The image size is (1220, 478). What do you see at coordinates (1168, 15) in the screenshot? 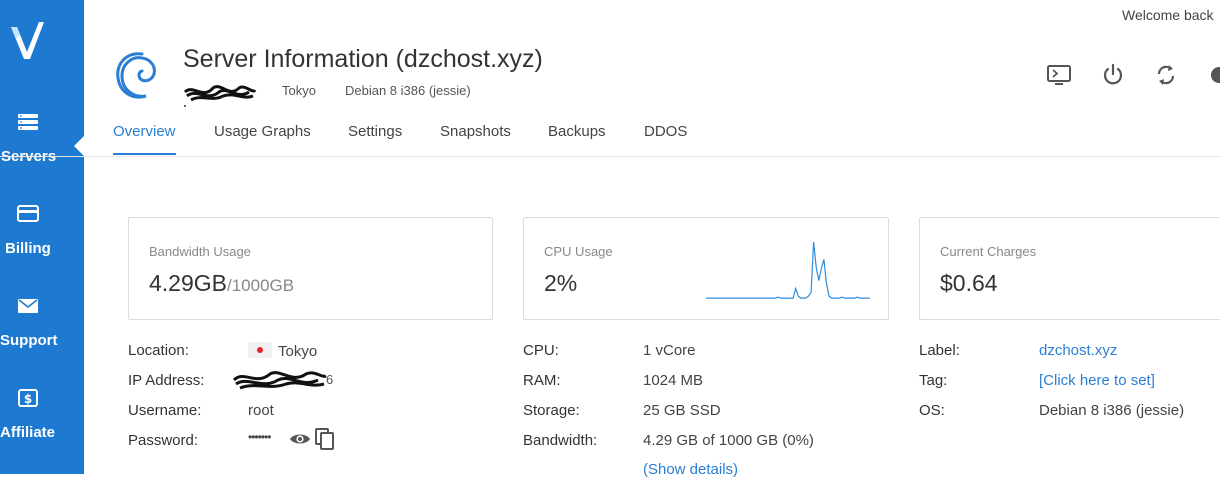
I see `welcome-text: Welcome back` at bounding box center [1168, 15].